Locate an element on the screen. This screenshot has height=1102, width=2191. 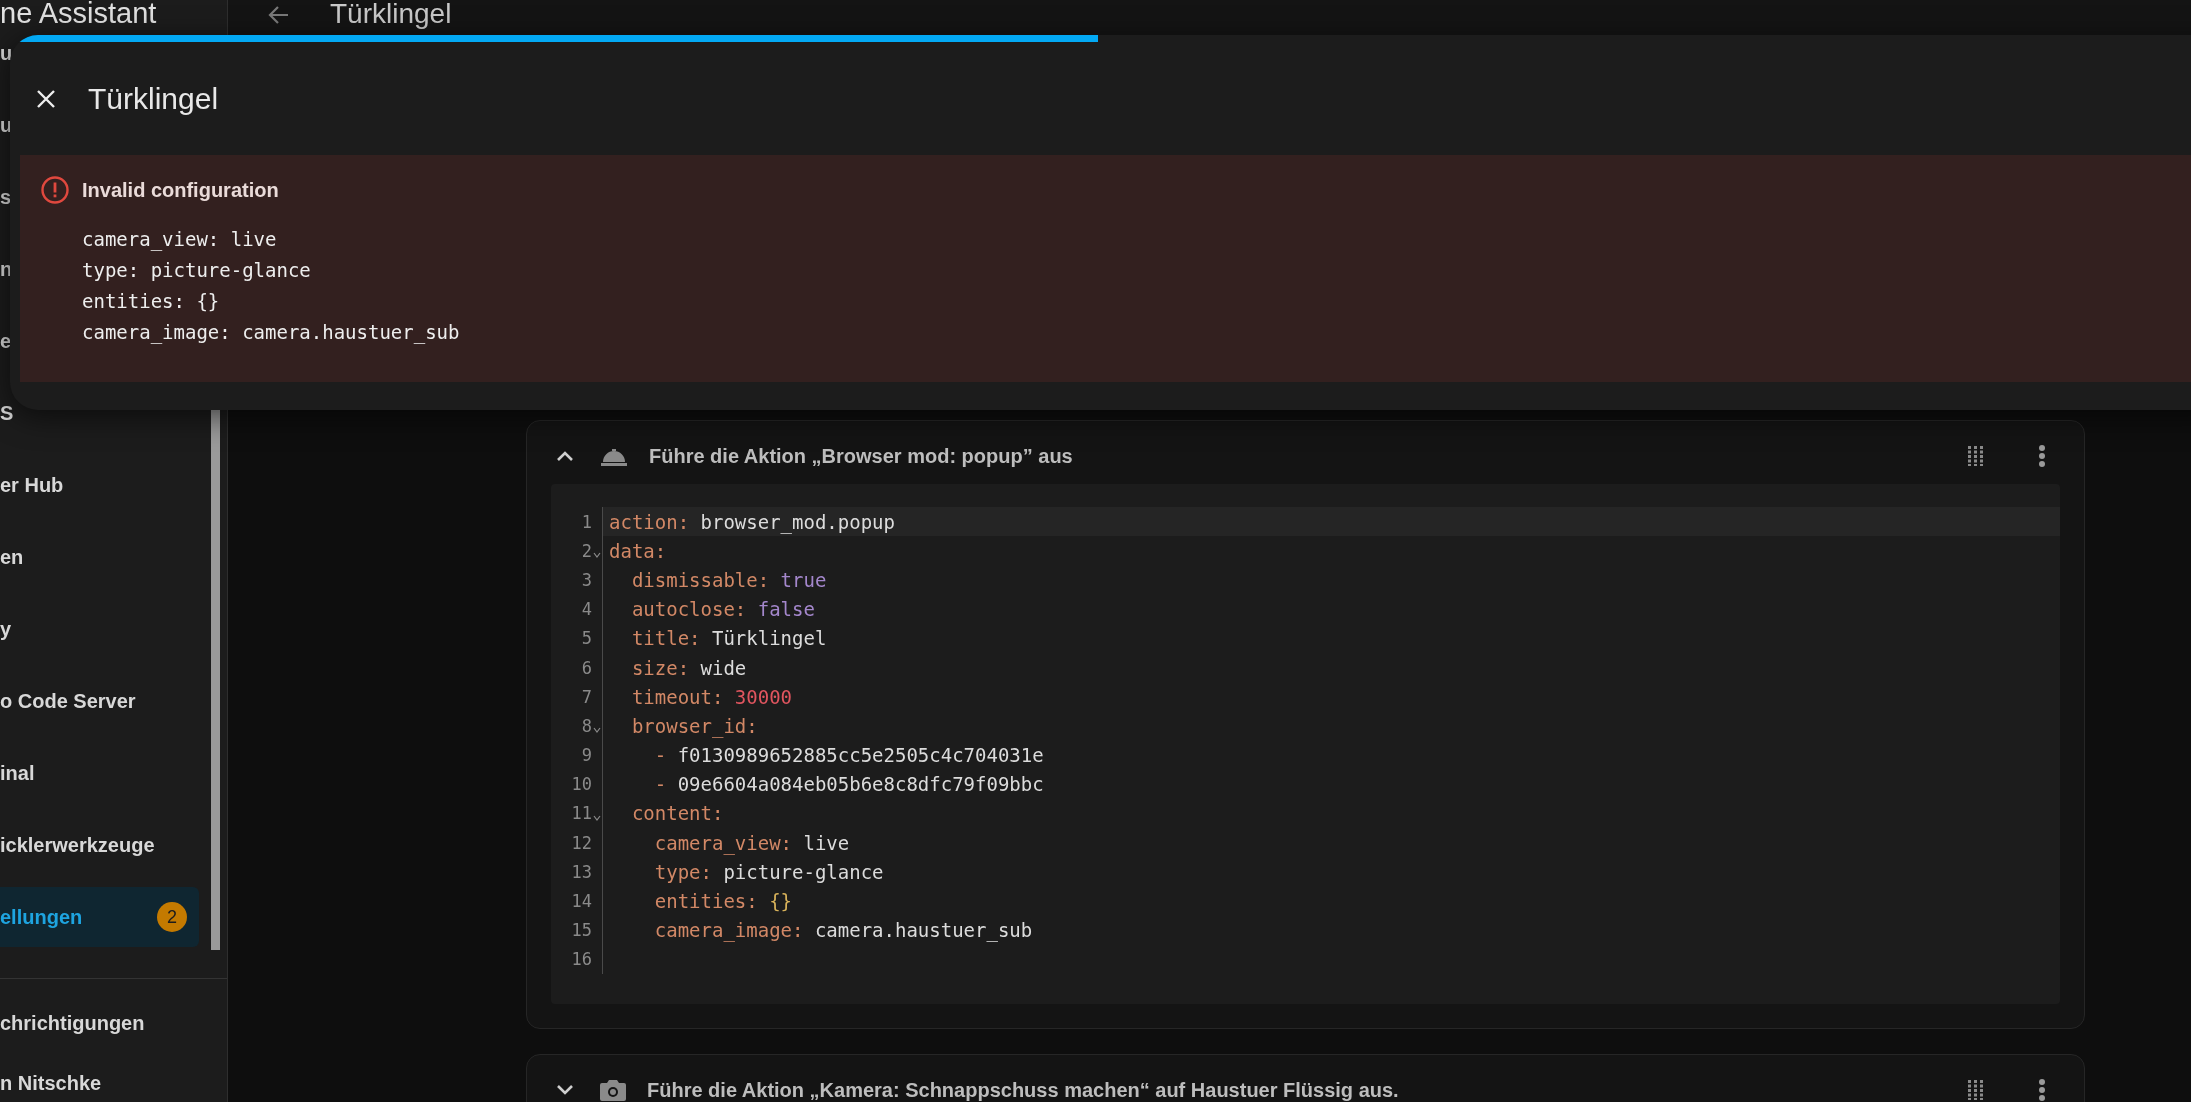
line-number: 7 is located at coordinates (586, 696).